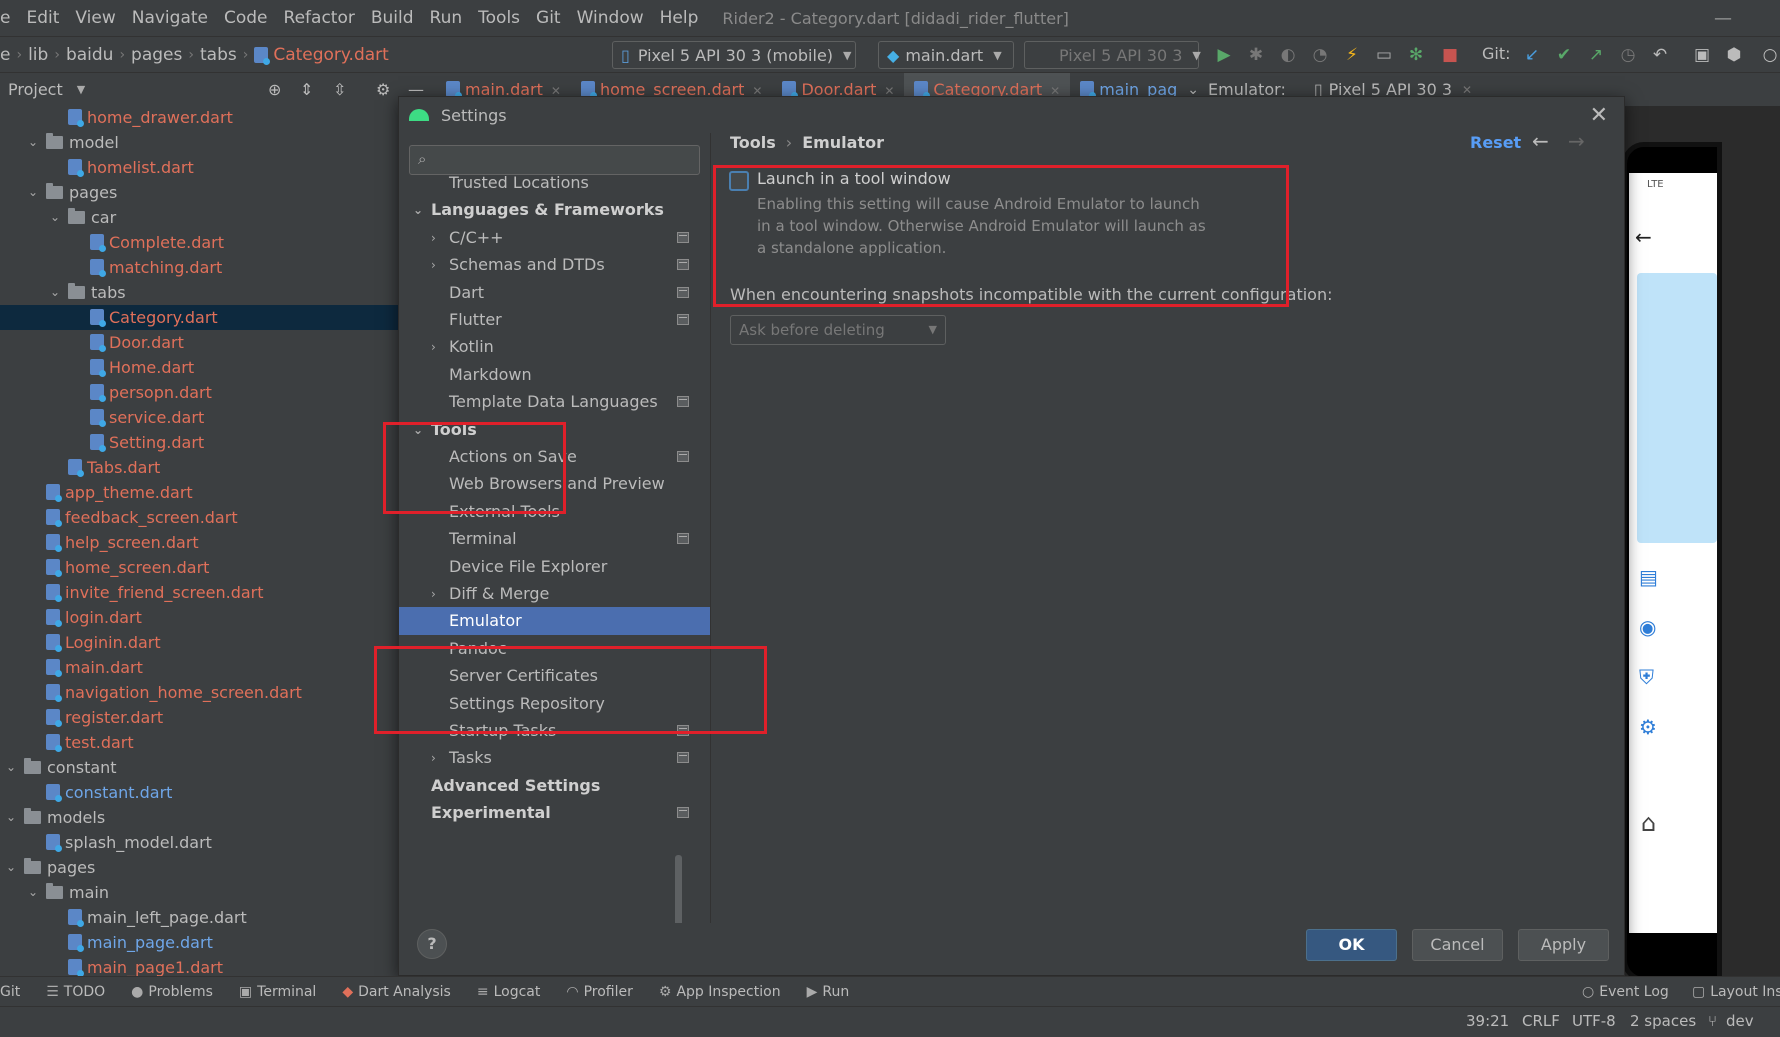 This screenshot has height=1037, width=1780. Describe the element at coordinates (199, 167) in the screenshot. I see `tree-row: homelist.dart` at that location.